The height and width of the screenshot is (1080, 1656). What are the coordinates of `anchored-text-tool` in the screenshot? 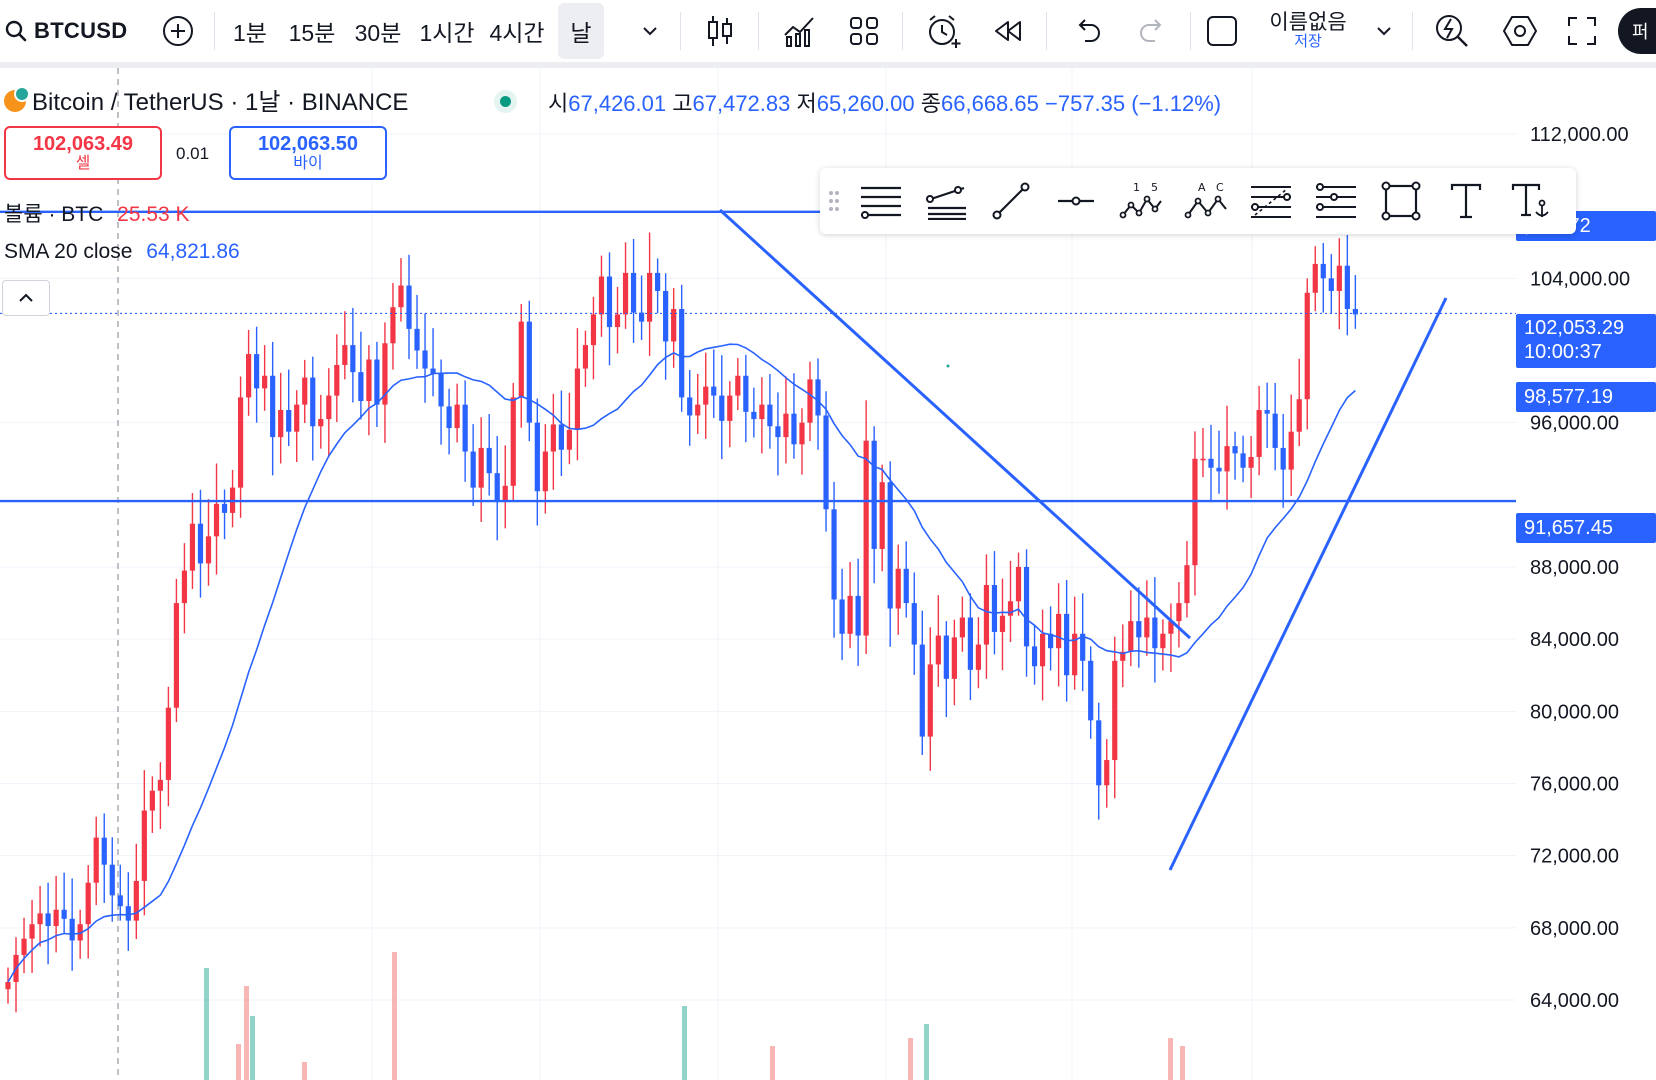 It's located at (1530, 201).